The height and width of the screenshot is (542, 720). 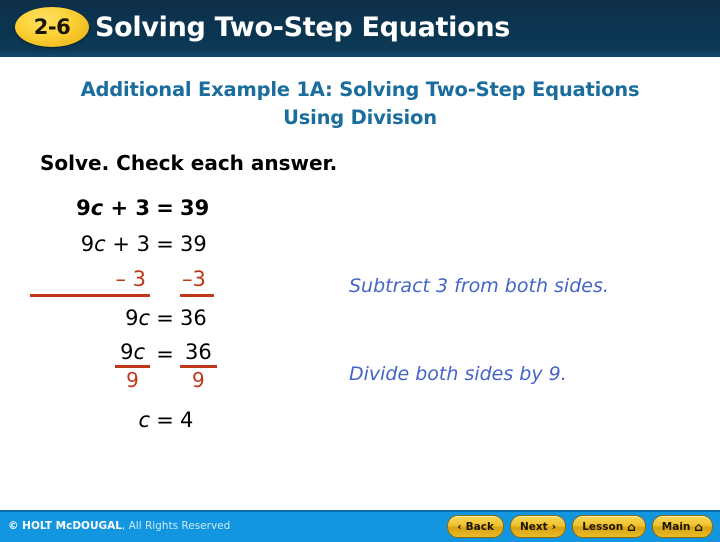 What do you see at coordinates (554, 526) in the screenshot?
I see `chevron-right-icon: ›` at bounding box center [554, 526].